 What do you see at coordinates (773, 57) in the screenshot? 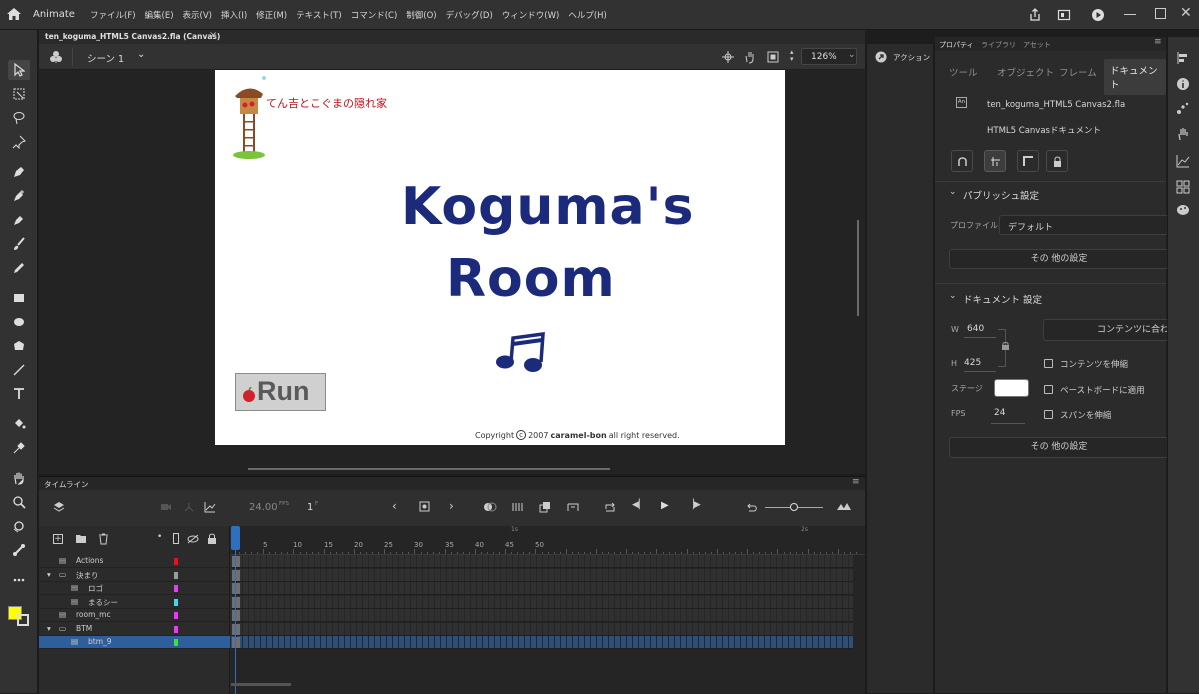
I see `clip-content-icon` at bounding box center [773, 57].